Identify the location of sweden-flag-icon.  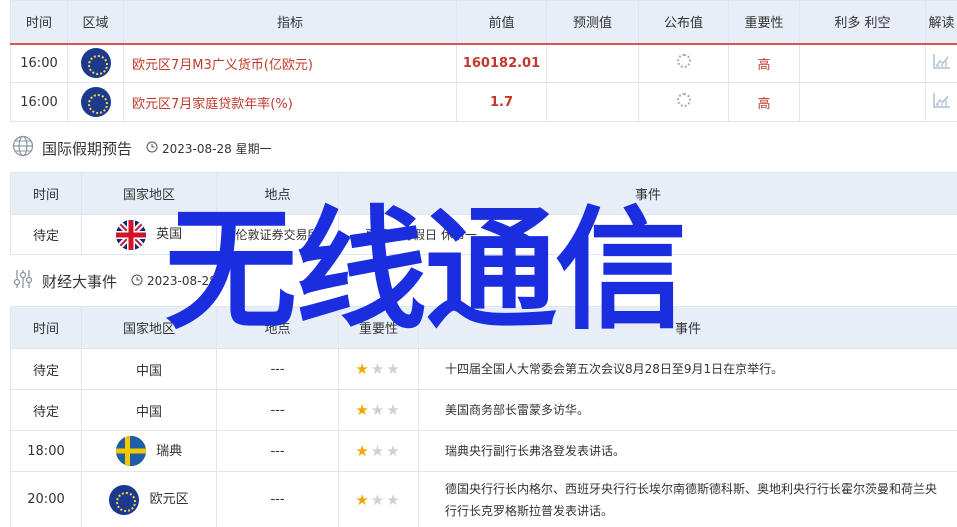
(130, 451).